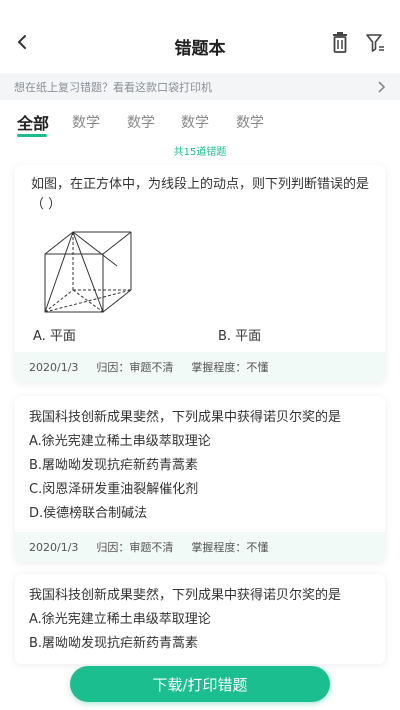  Describe the element at coordinates (240, 336) in the screenshot. I see `option-b: B. 平面` at that location.